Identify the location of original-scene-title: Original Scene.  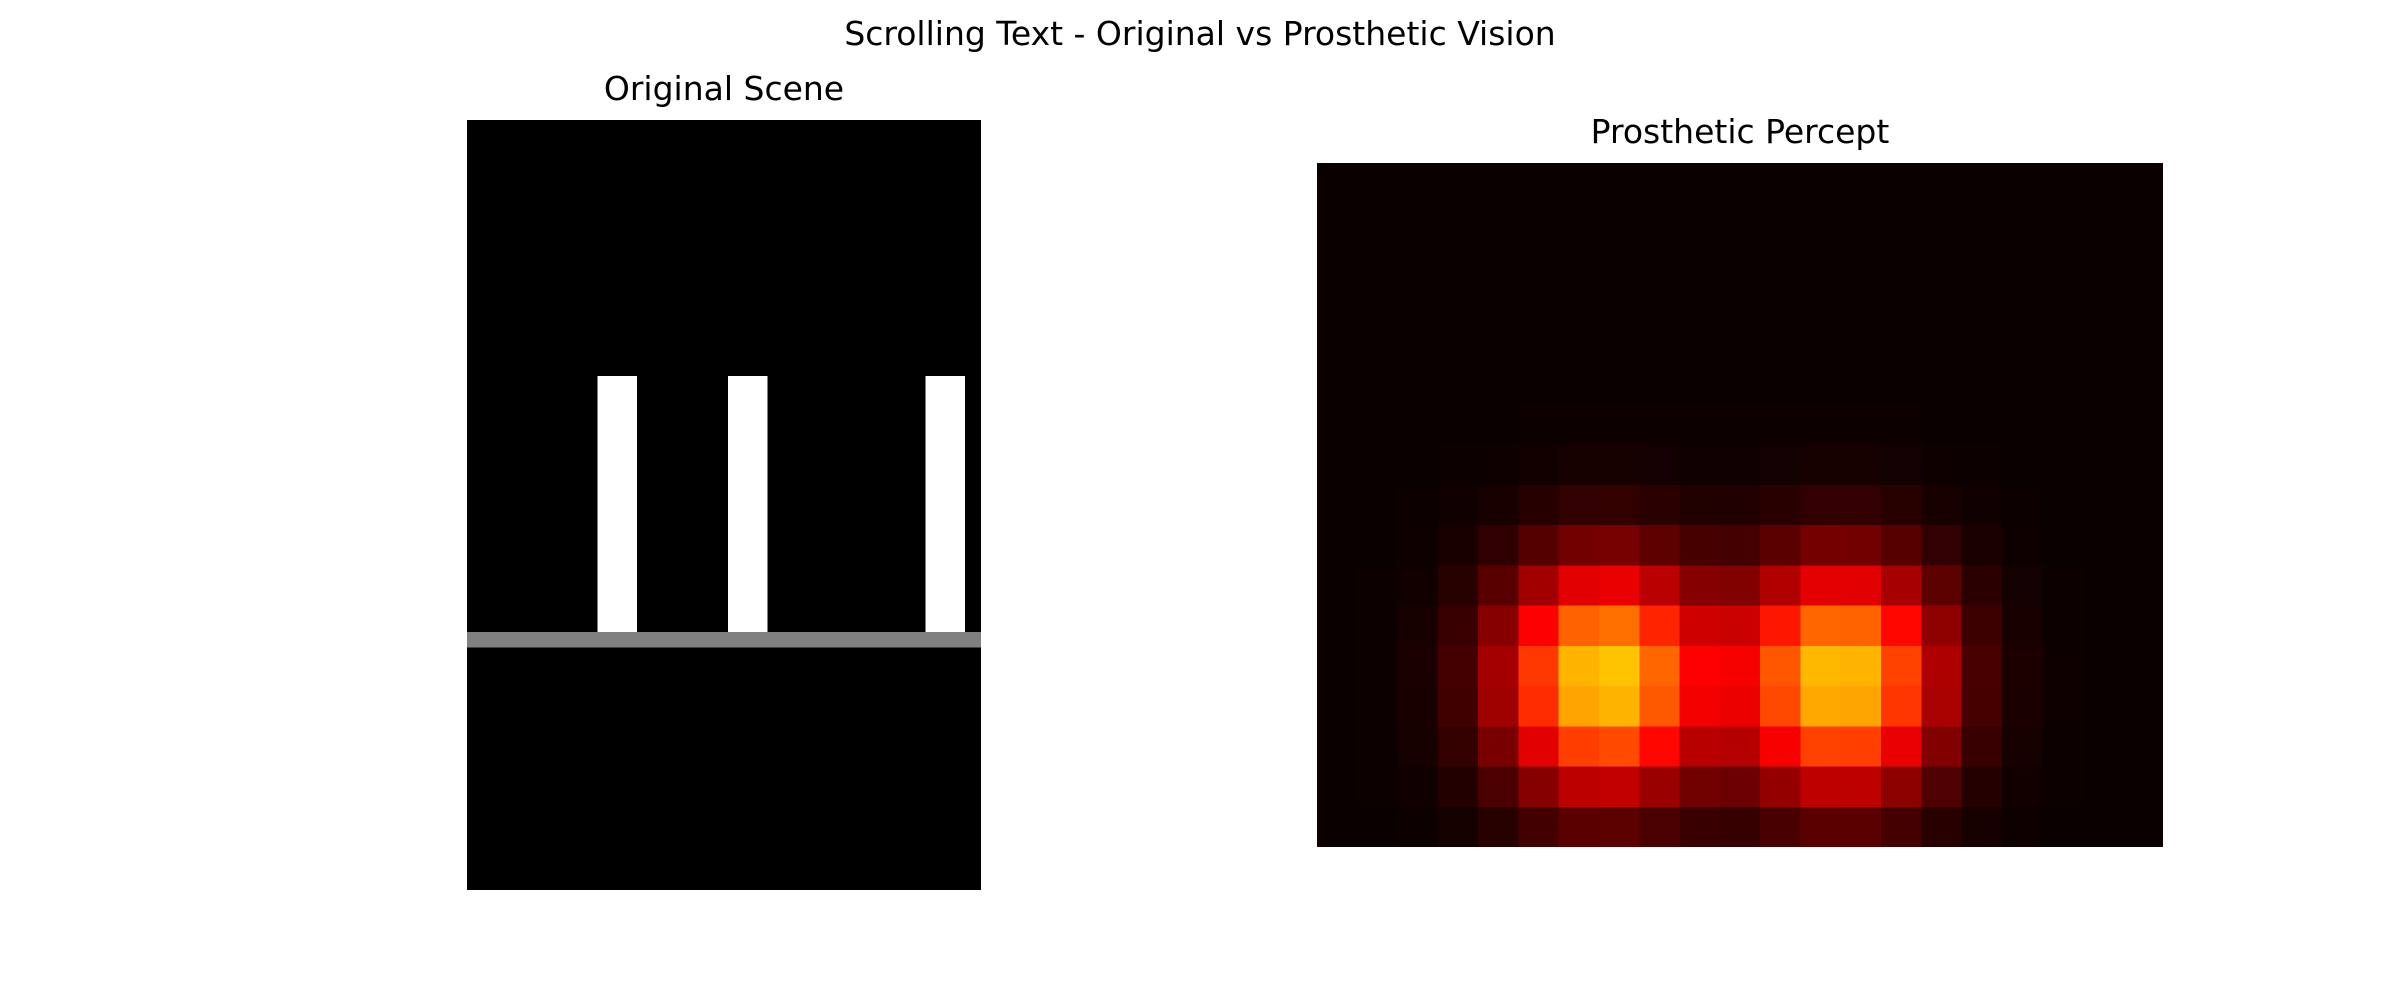
(724, 88).